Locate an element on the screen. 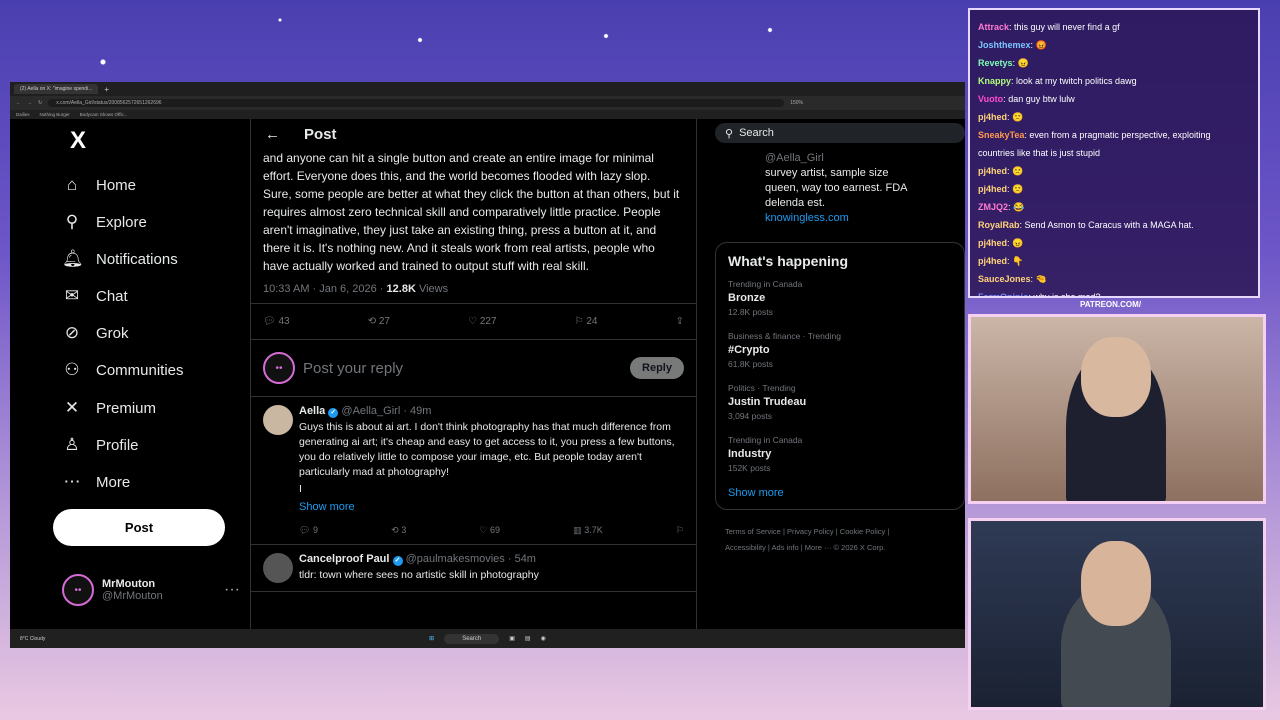 This screenshot has height=720, width=1280. app-icon: ◉ is located at coordinates (543, 638).